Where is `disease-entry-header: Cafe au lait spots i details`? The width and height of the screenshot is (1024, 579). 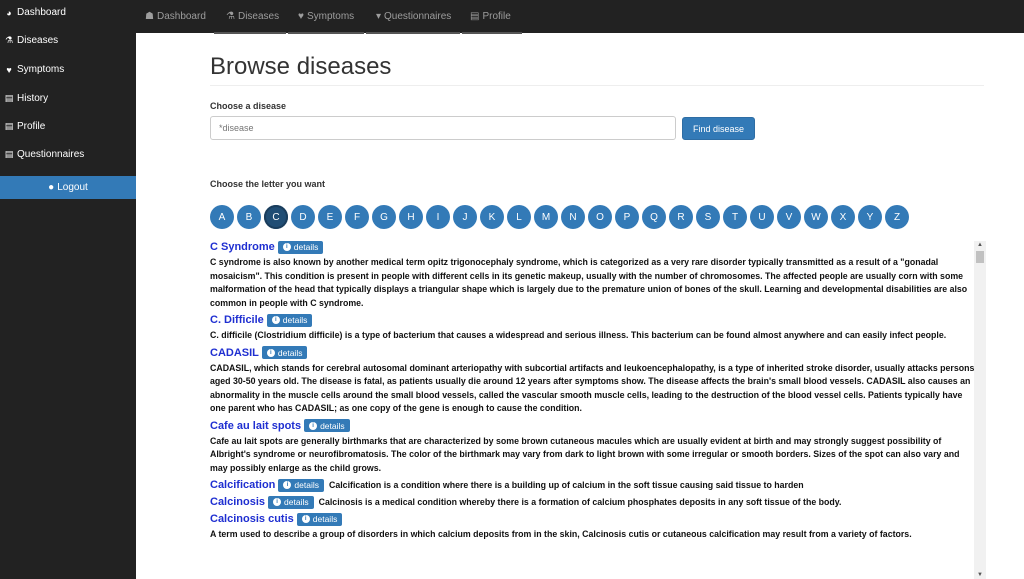 disease-entry-header: Cafe au lait spots i details is located at coordinates (592, 426).